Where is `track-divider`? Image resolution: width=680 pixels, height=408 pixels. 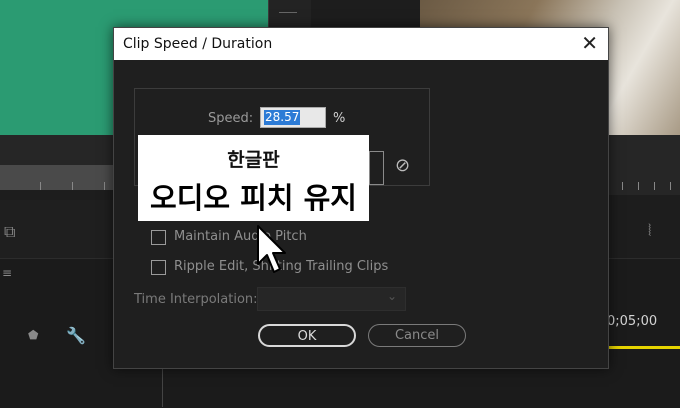
track-divider is located at coordinates (162, 386).